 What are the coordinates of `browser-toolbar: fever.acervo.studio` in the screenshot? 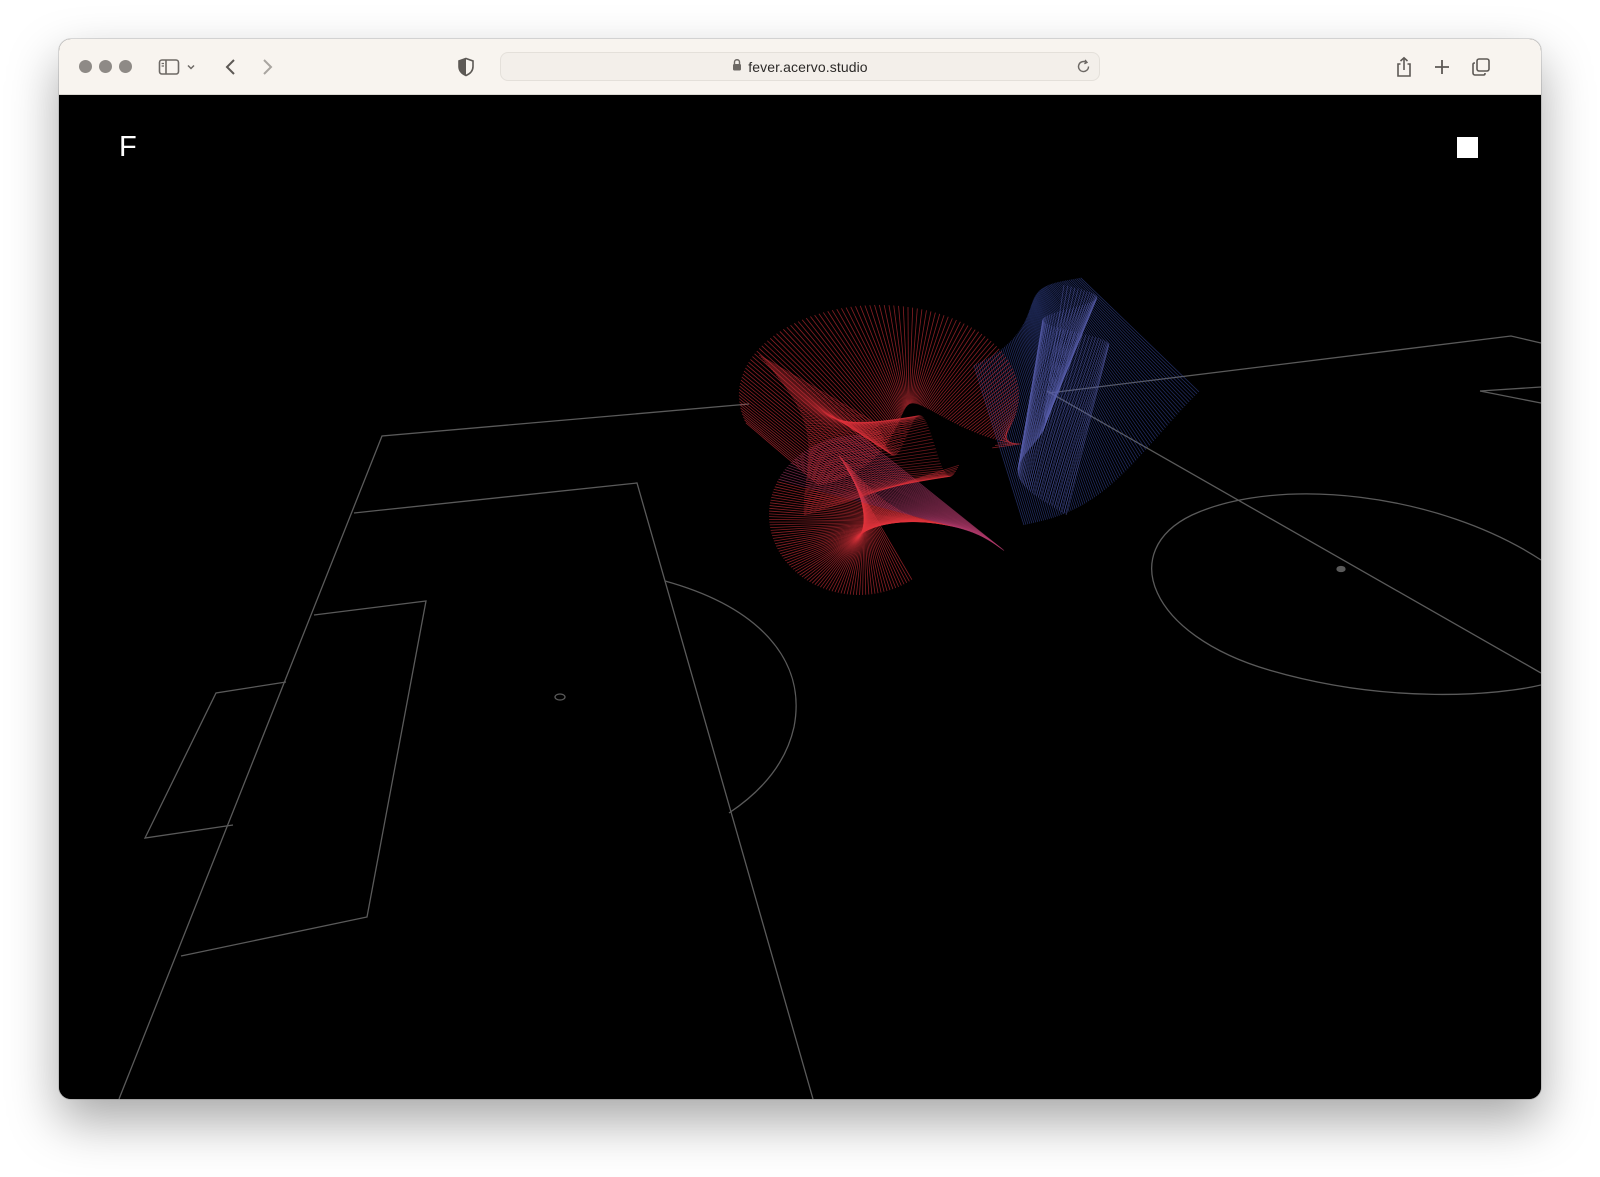 It's located at (800, 67).